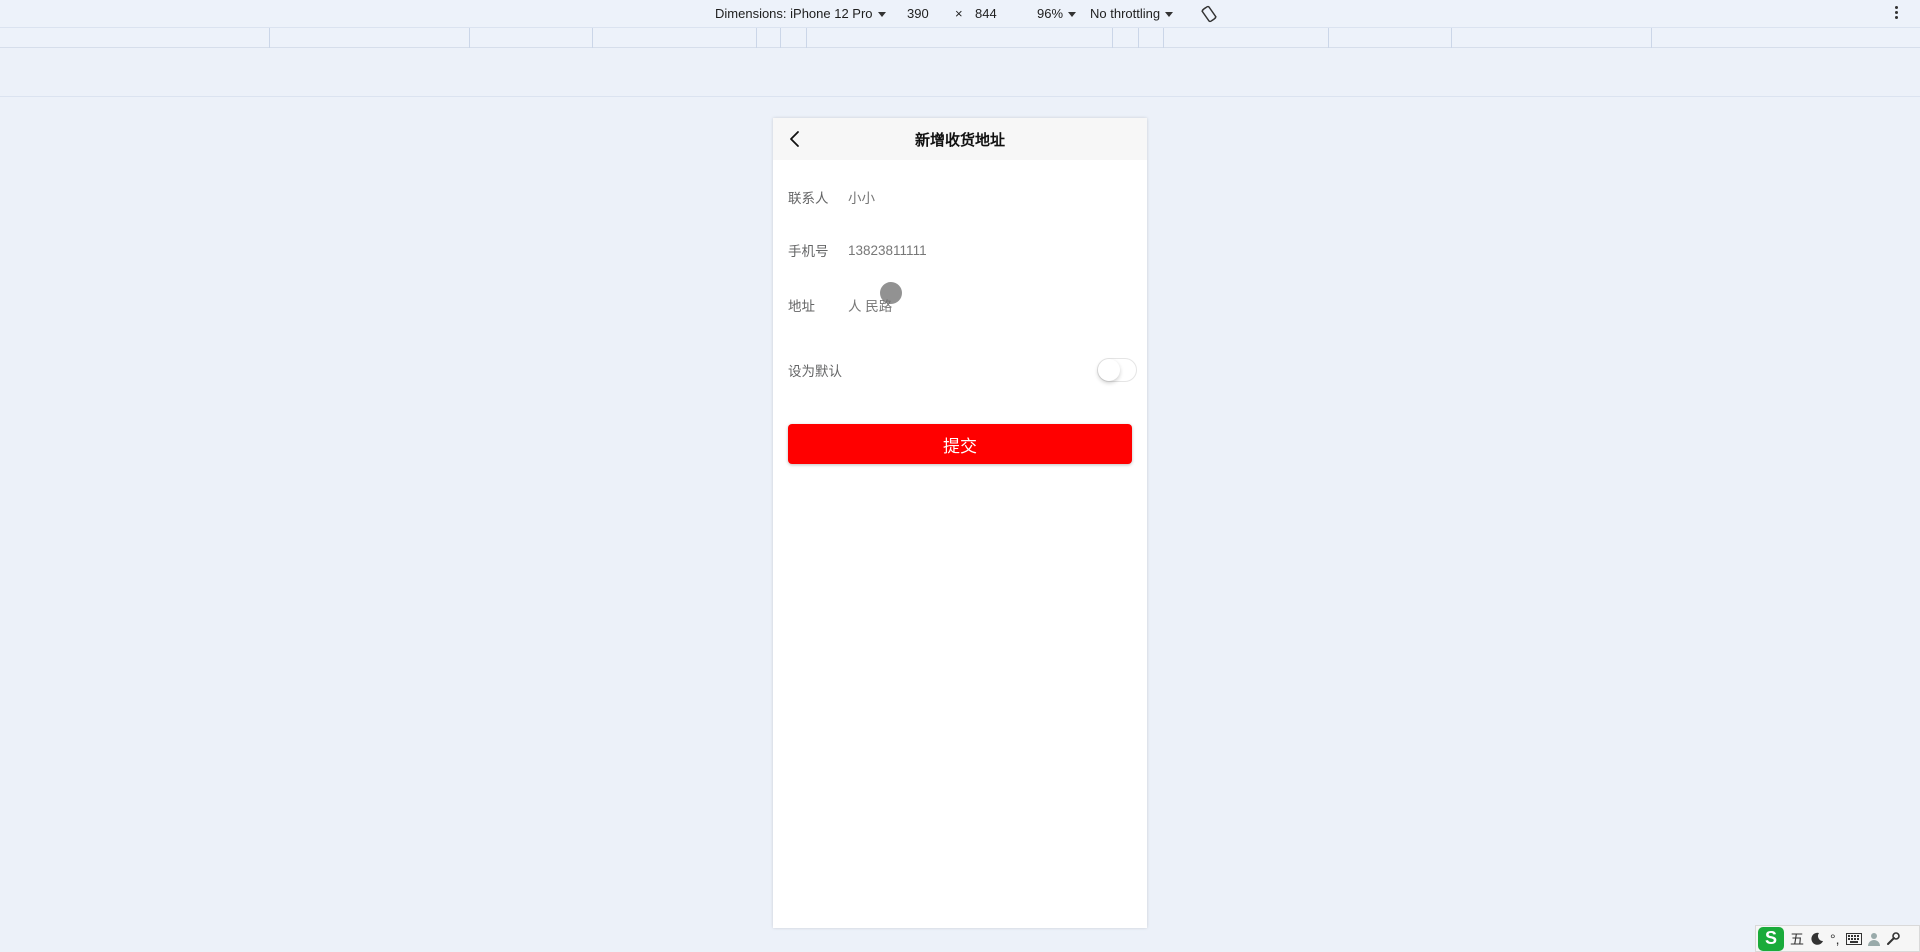  What do you see at coordinates (918, 13) in the screenshot?
I see `width-input: 390` at bounding box center [918, 13].